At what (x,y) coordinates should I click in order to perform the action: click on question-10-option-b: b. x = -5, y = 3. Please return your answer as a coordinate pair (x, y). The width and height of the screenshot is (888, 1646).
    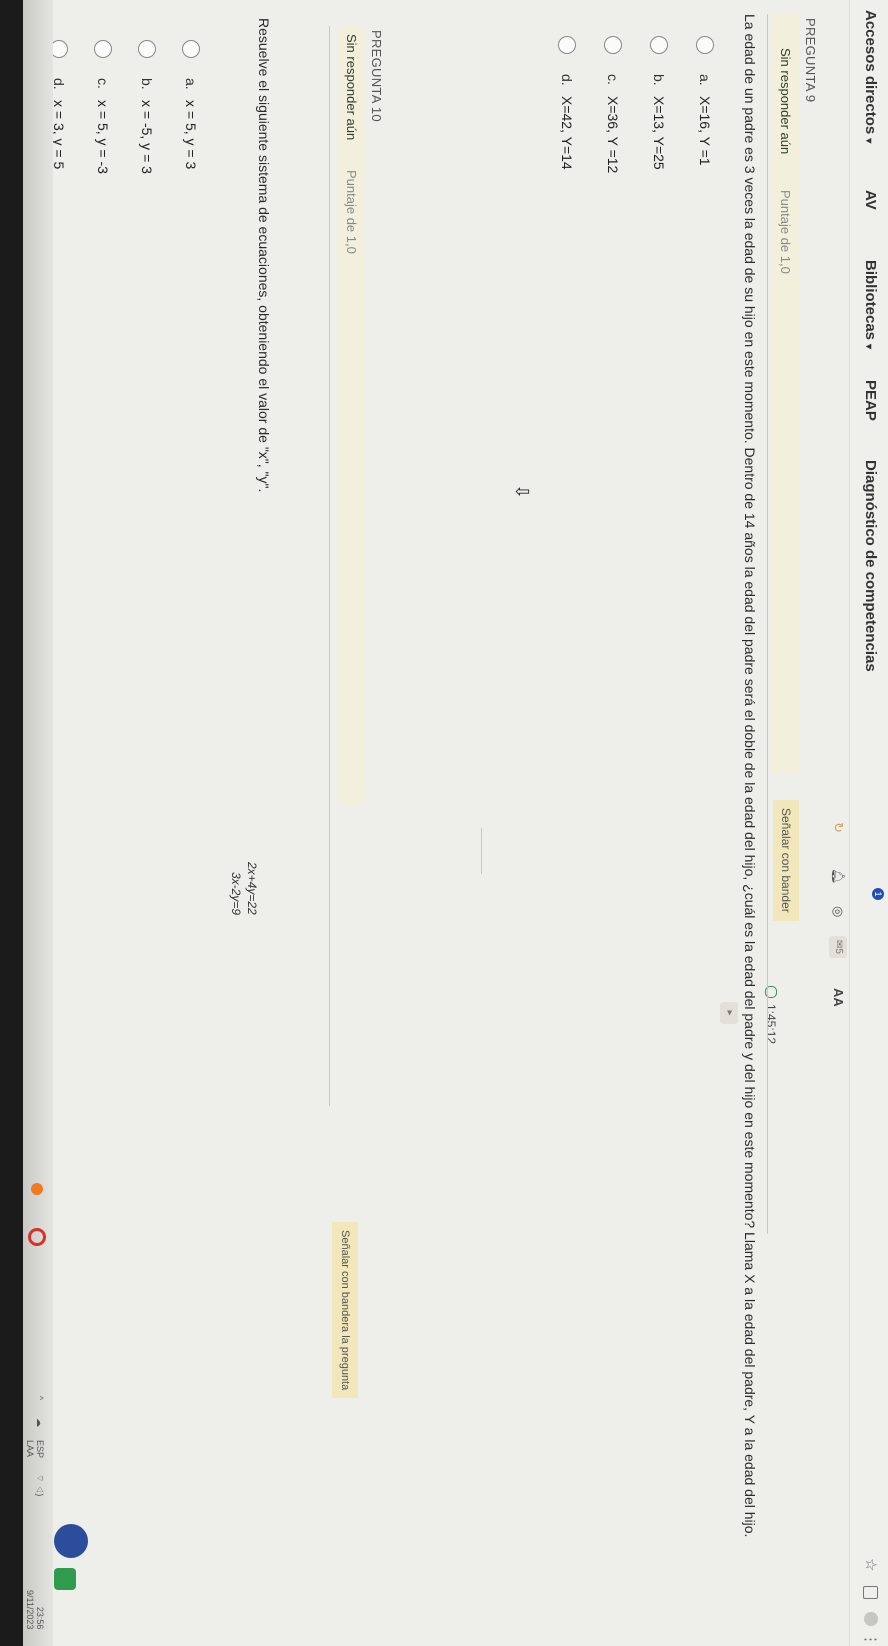
    Looking at the image, I should click on (146, 140).